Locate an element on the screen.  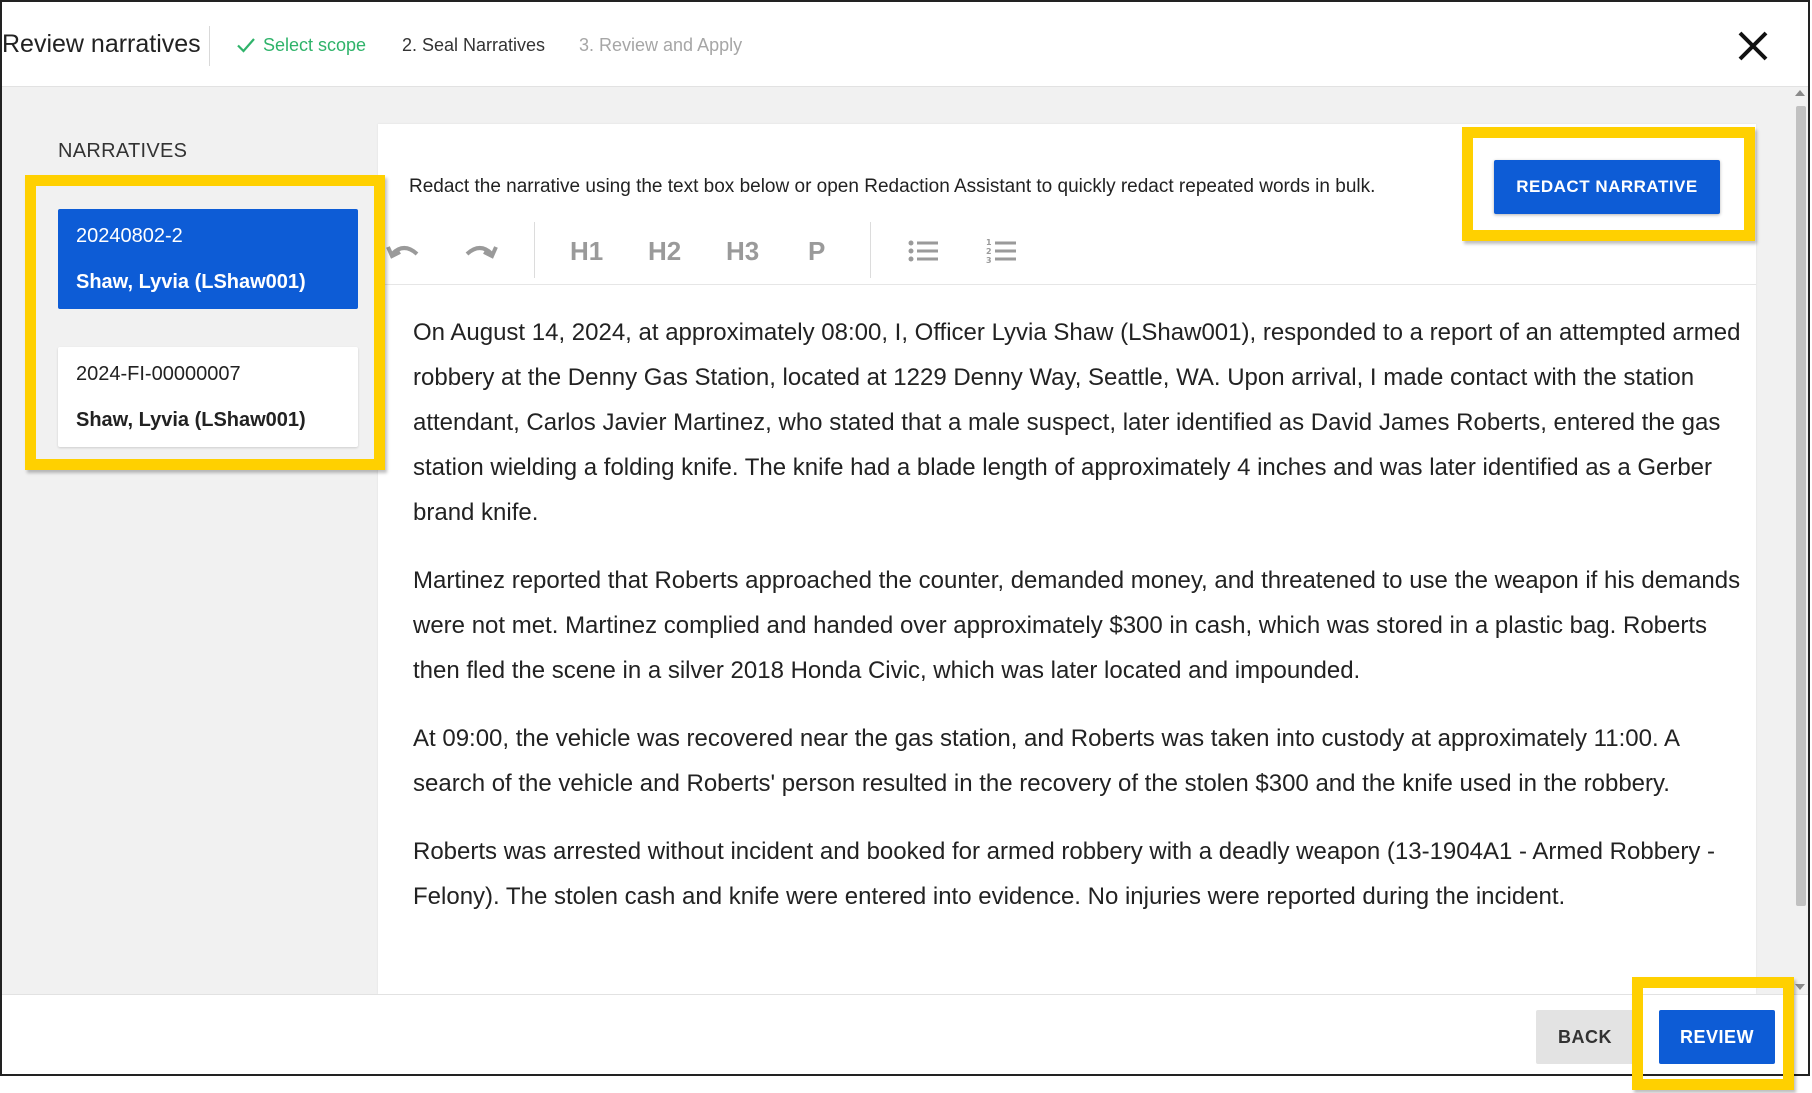
vertical-scrollbar is located at coordinates (1800, 540).